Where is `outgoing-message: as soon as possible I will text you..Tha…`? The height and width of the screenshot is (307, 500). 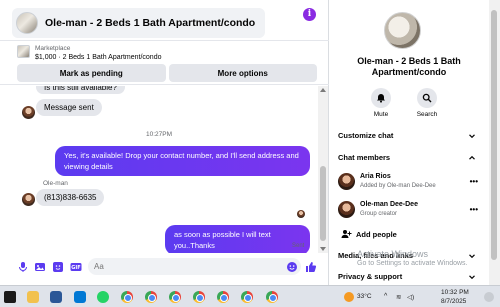 outgoing-message: as soon as possible I will text you..Tha… is located at coordinates (237, 239).